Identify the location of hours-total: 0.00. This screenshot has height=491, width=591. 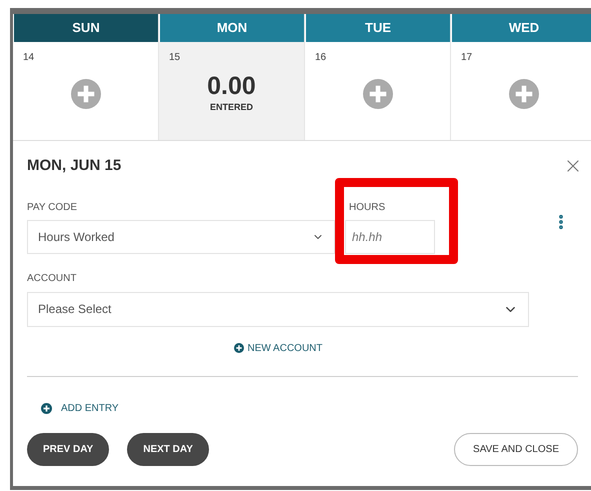
(231, 86).